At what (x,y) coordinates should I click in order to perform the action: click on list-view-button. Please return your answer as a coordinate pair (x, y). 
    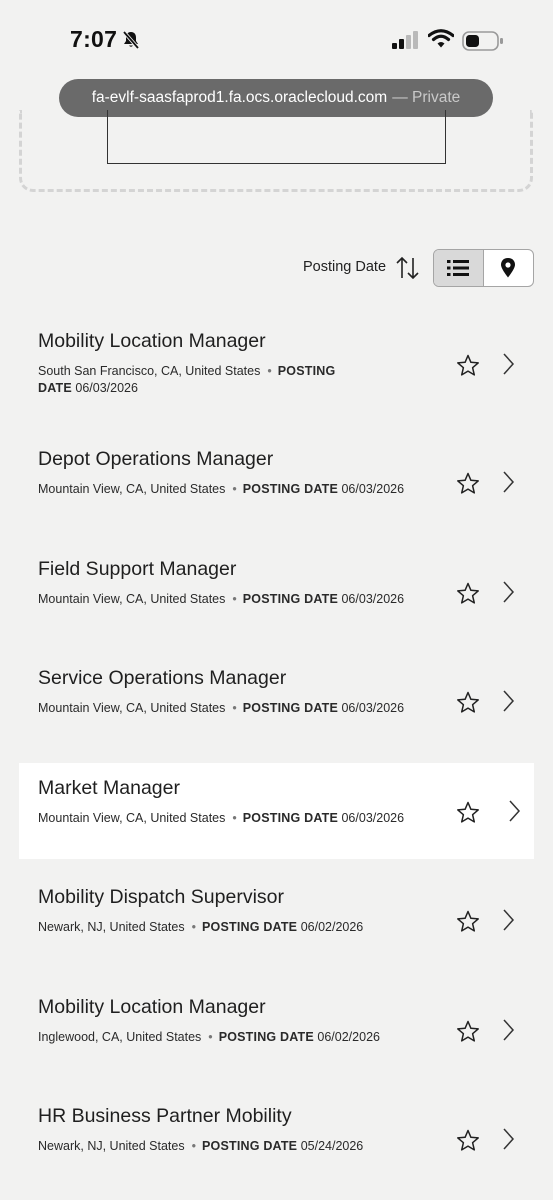
    Looking at the image, I should click on (459, 268).